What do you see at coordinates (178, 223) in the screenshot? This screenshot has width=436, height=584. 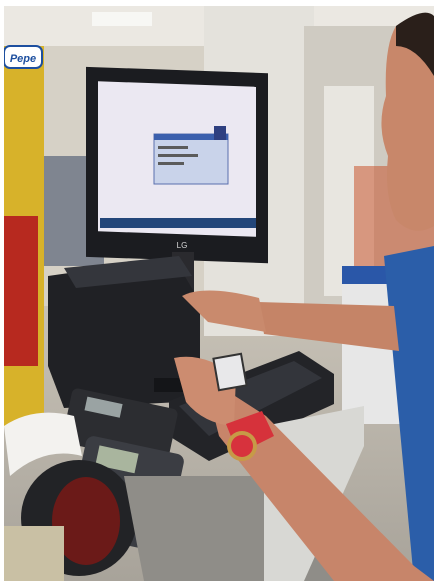 I see `taskbar` at bounding box center [178, 223].